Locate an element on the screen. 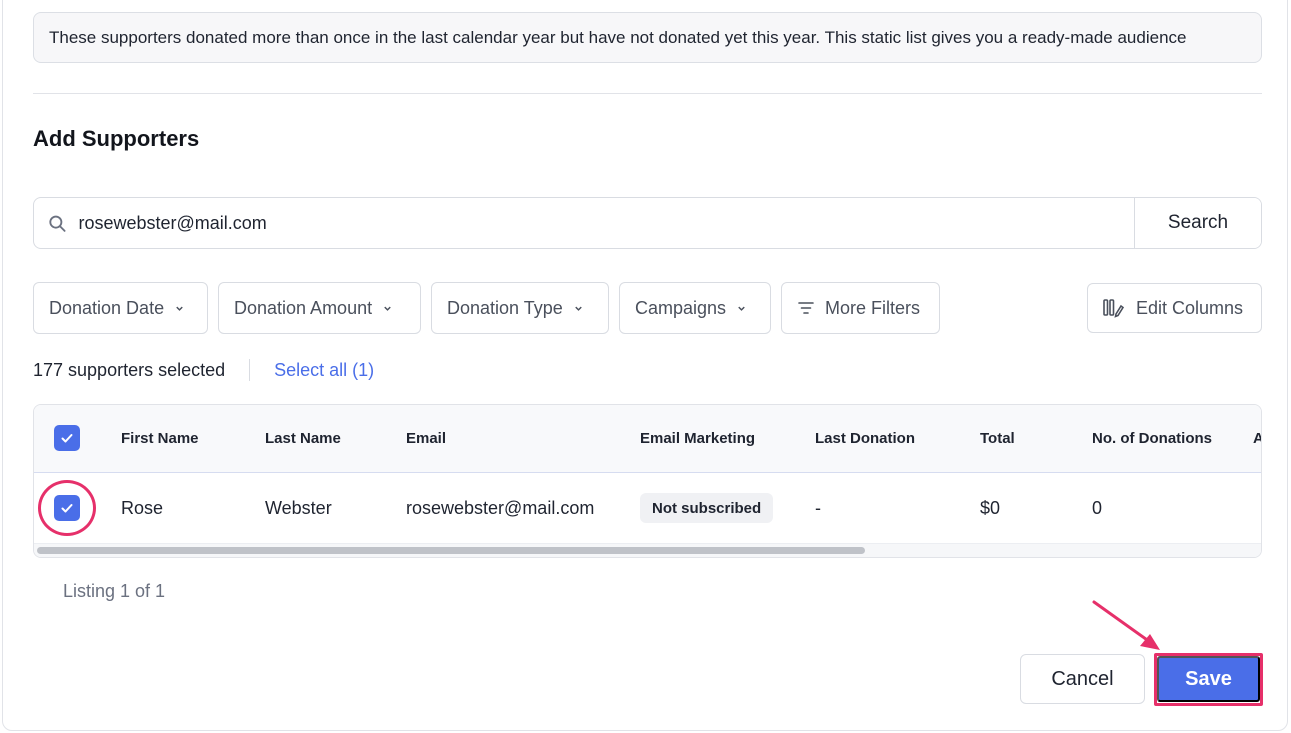  search-input is located at coordinates (606, 223).